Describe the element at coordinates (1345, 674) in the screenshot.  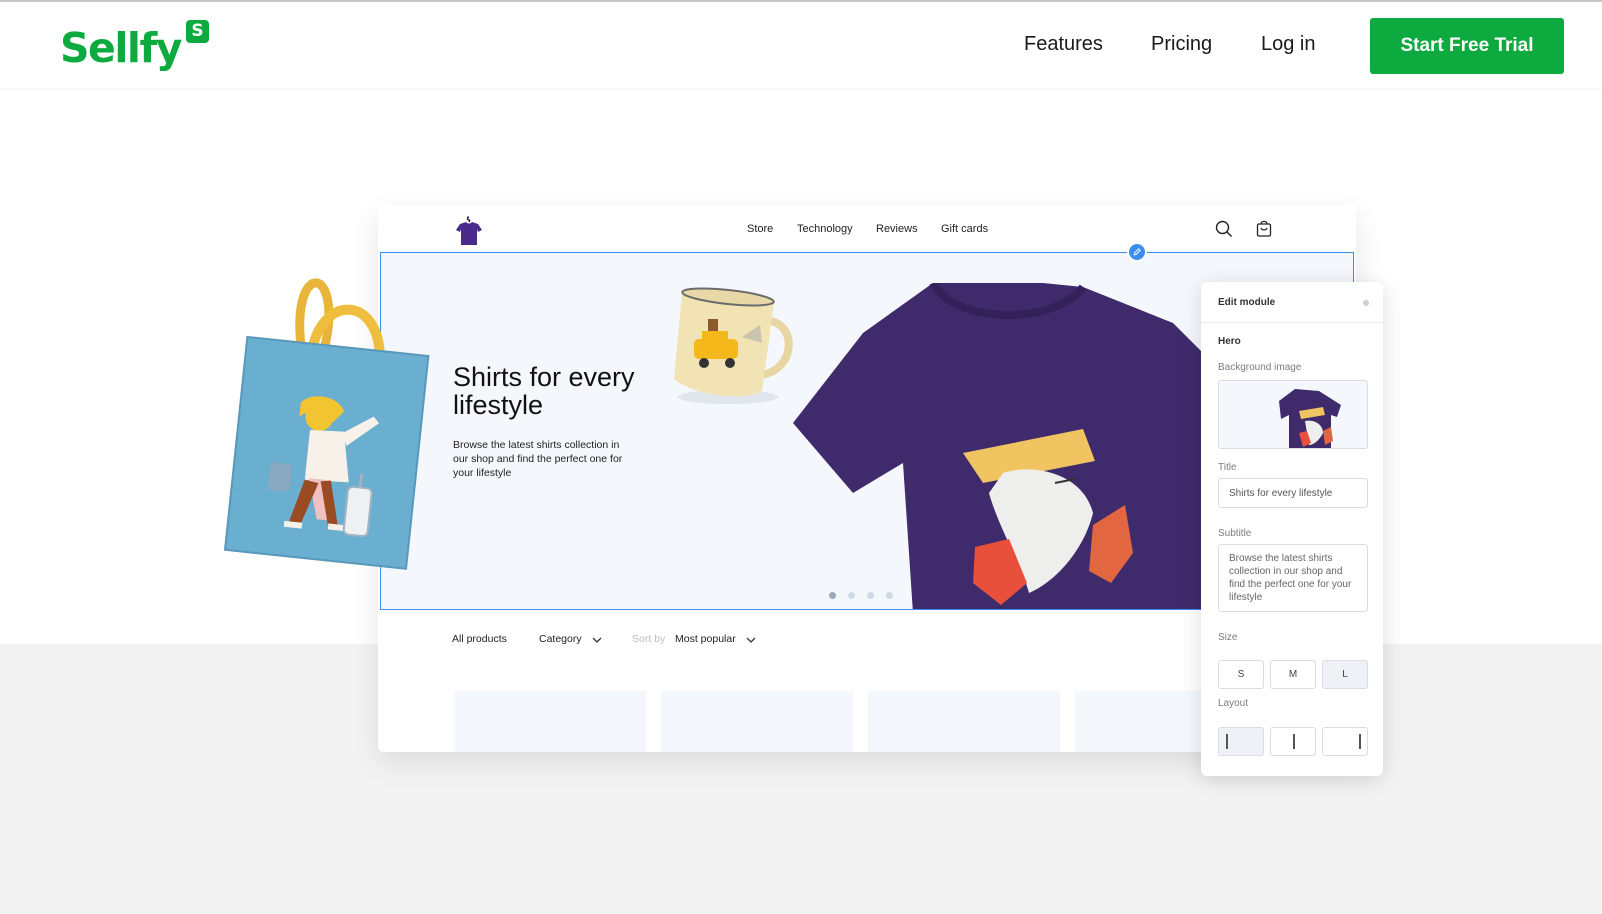
I see `size-option-l: L` at that location.